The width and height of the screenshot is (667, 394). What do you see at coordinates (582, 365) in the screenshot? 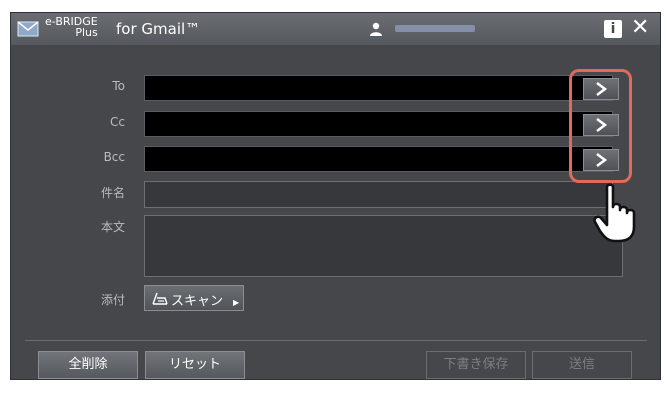
I see `send-button: 送信` at bounding box center [582, 365].